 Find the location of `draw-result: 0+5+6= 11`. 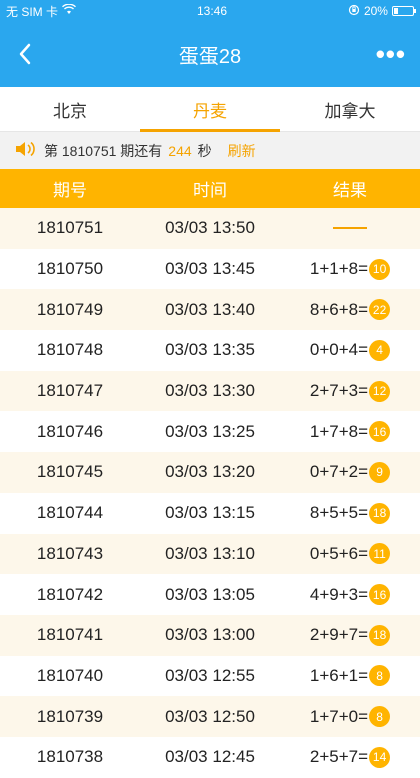

draw-result: 0+5+6= 11 is located at coordinates (350, 554).